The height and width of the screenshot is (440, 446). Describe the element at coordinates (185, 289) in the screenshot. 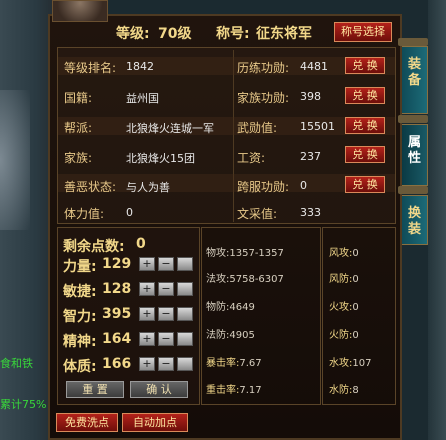

I see `agility-max-button` at that location.